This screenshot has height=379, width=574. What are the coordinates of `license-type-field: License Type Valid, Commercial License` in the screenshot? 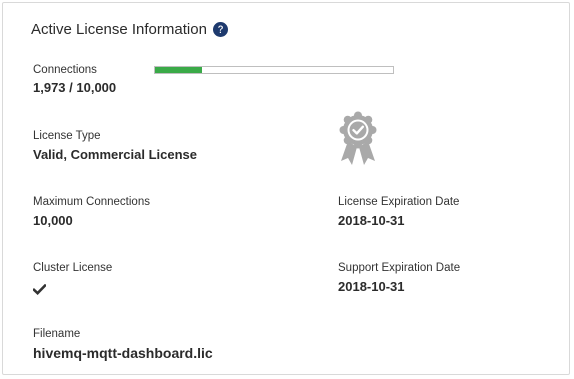 It's located at (115, 146).